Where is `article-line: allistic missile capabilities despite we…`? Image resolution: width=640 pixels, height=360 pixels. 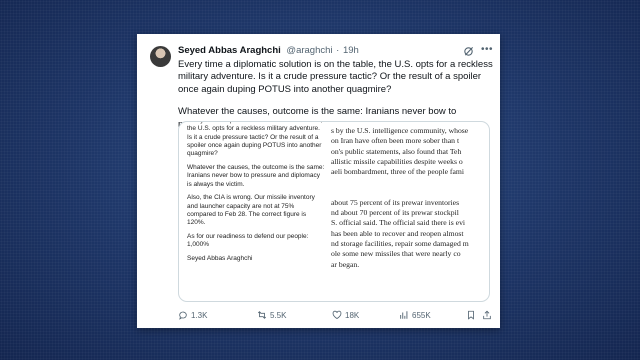 article-line: allistic missile capabilities despite we… is located at coordinates (397, 162).